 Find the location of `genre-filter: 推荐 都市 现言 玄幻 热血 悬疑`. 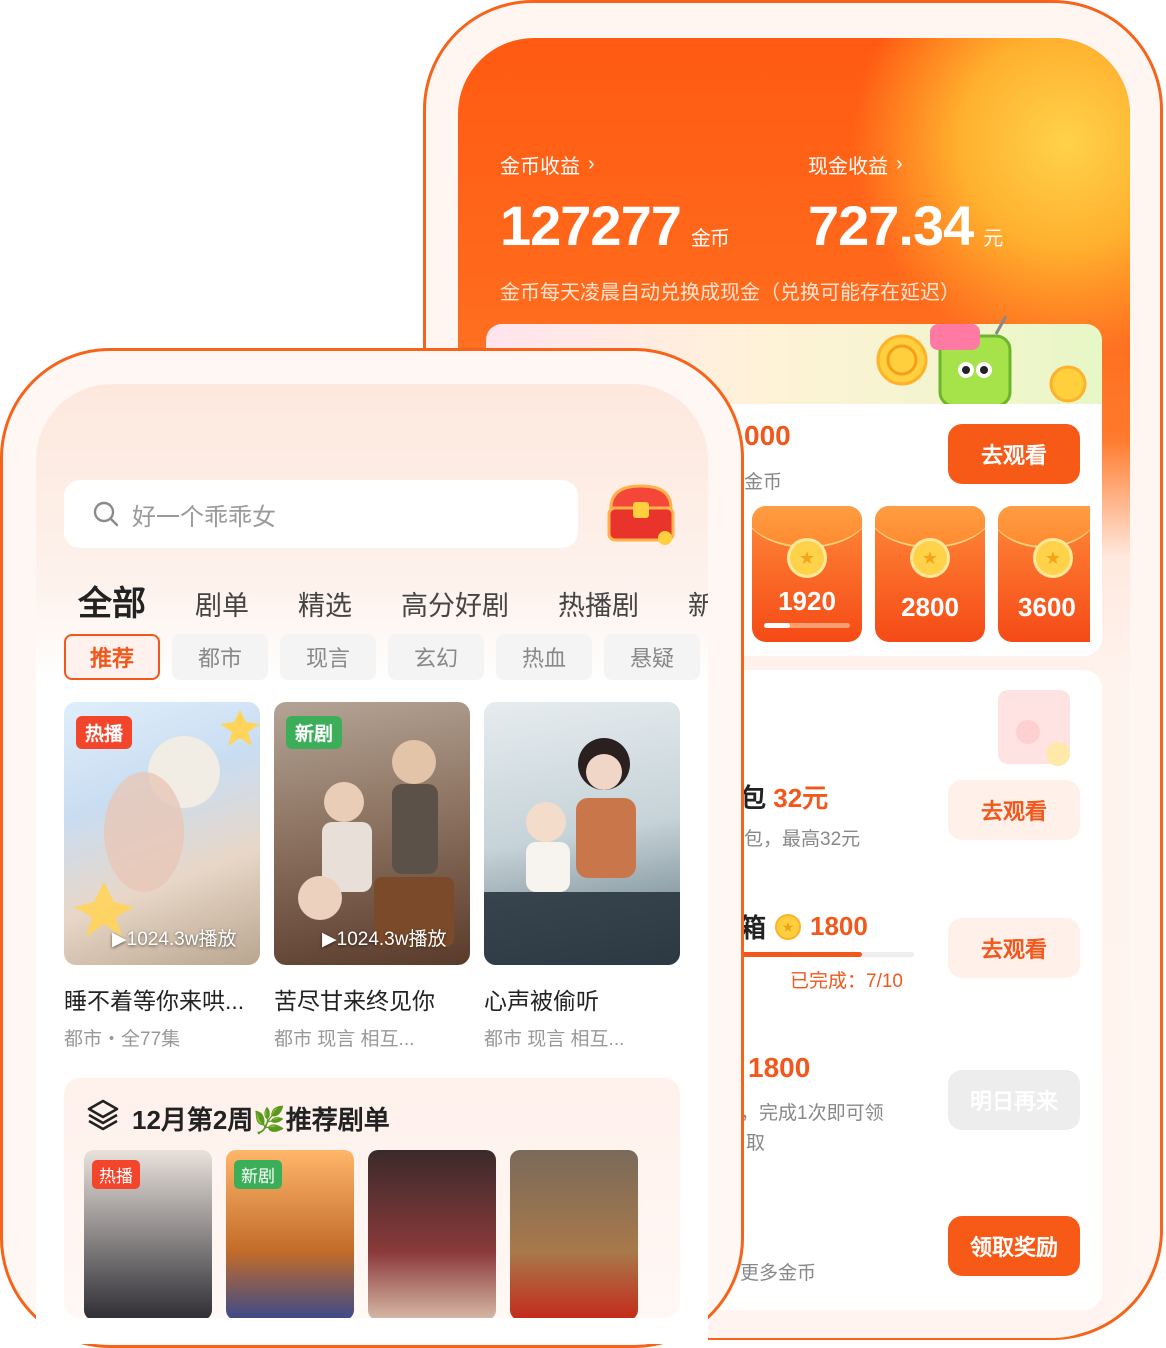

genre-filter: 推荐 都市 现言 玄幻 热血 悬疑 is located at coordinates (382, 657).